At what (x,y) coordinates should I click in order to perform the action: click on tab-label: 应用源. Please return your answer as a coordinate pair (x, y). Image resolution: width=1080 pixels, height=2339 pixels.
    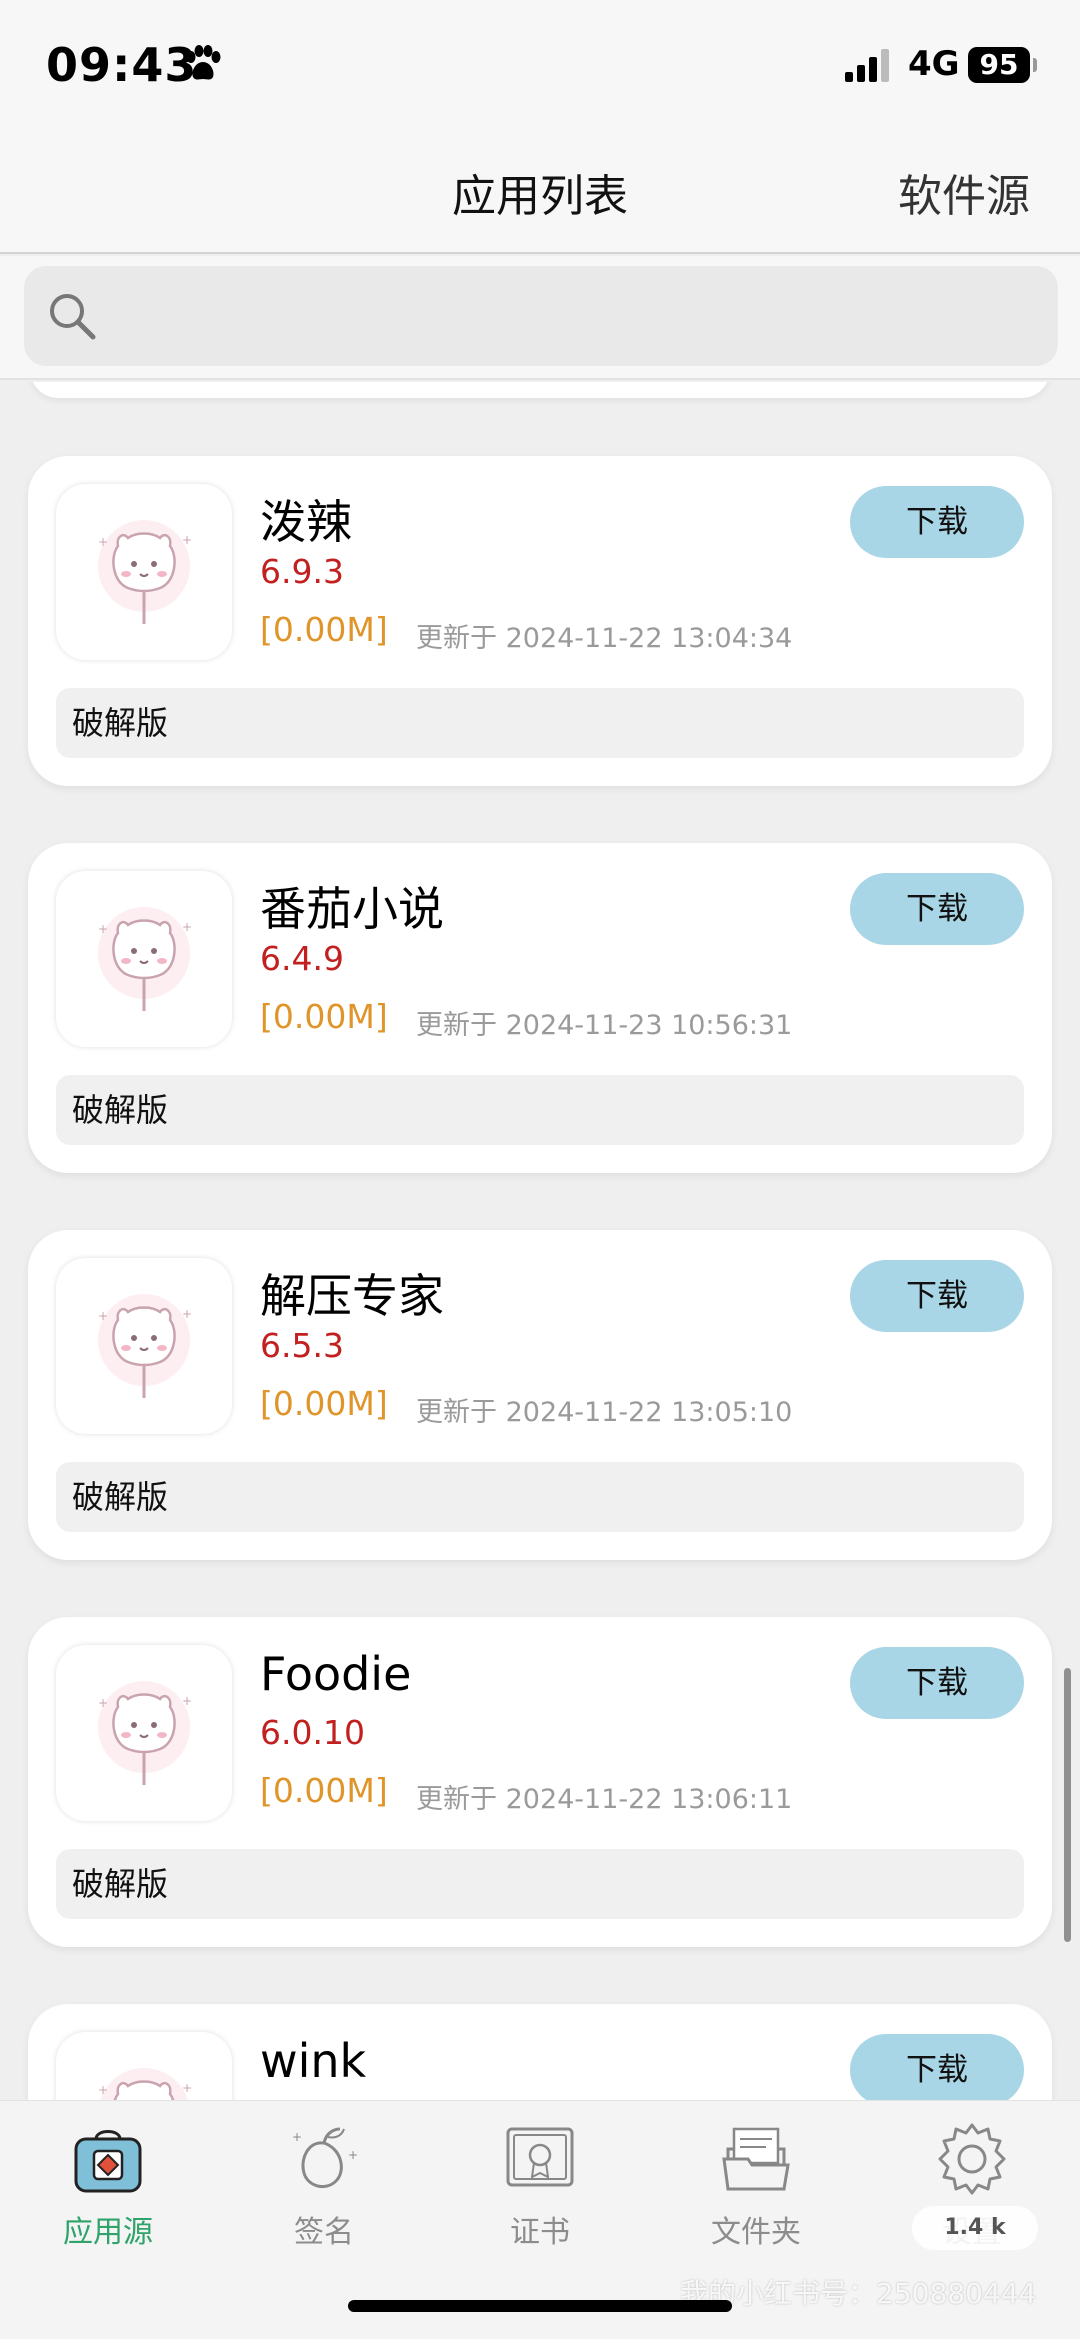
    Looking at the image, I should click on (108, 2232).